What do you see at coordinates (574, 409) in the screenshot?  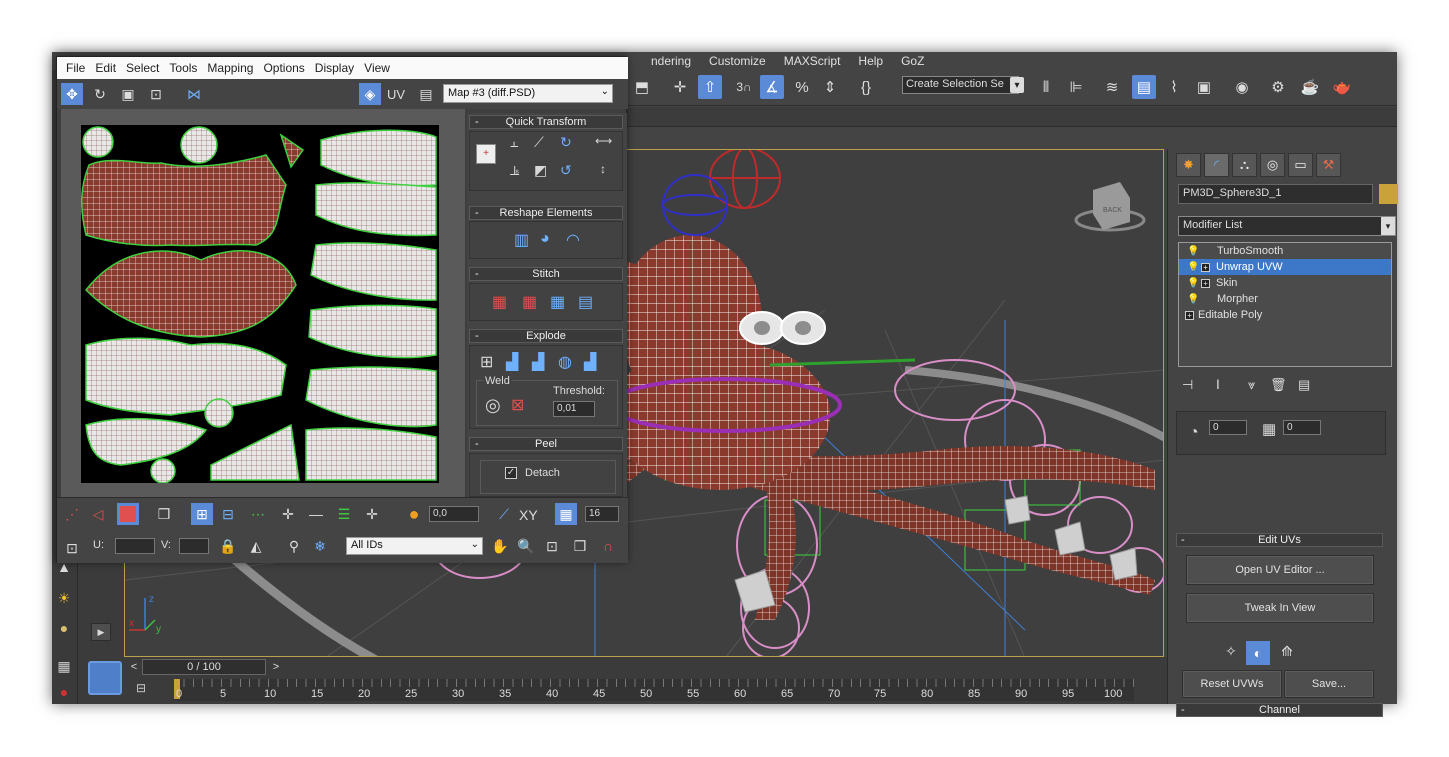 I see `threshold-field: 0,01` at bounding box center [574, 409].